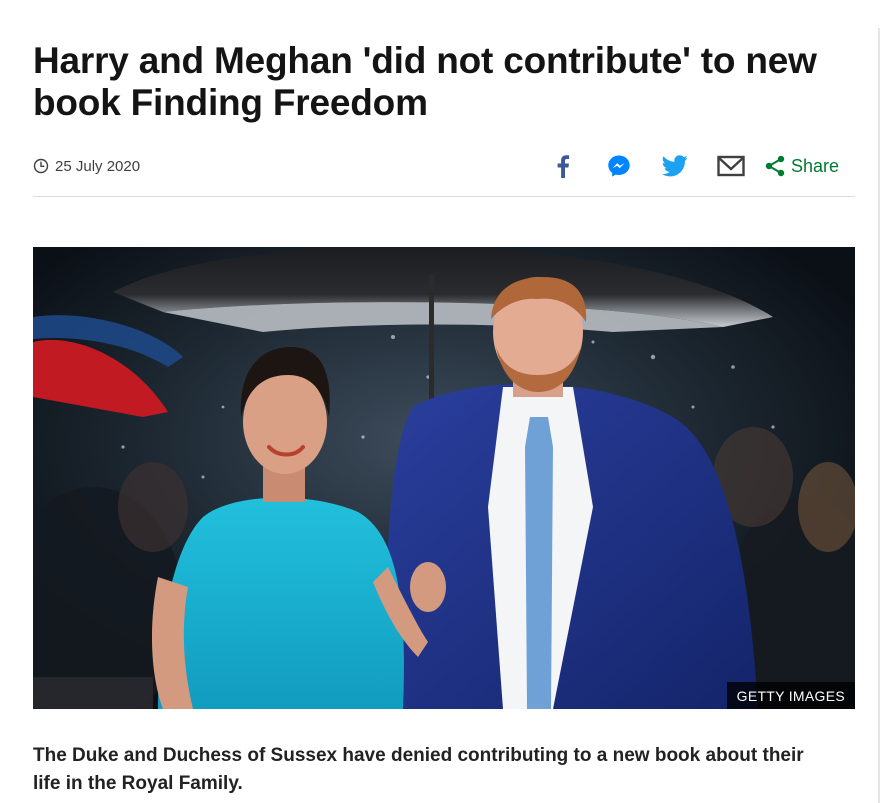  I want to click on image-credit: GETTY IMAGES, so click(790, 695).